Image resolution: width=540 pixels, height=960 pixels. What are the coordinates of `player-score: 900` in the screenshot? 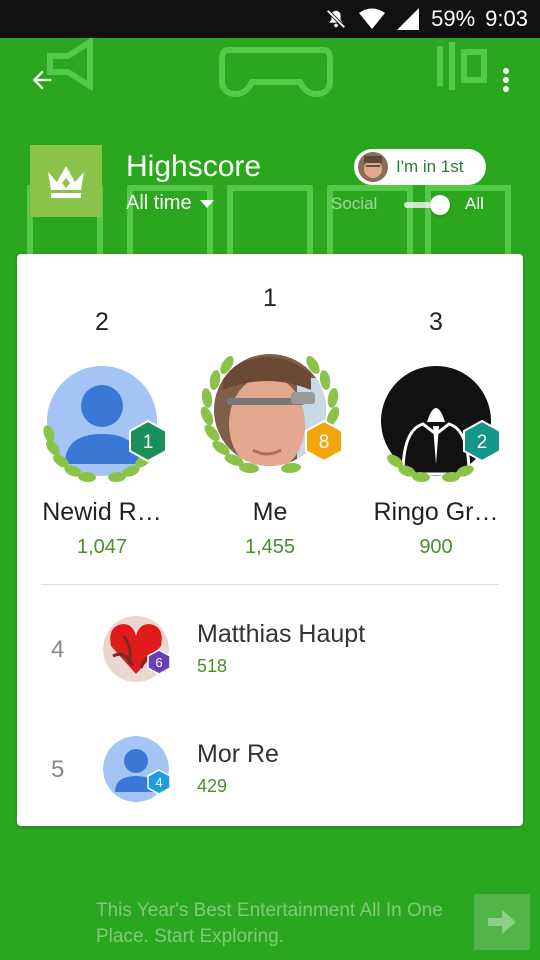 It's located at (436, 547).